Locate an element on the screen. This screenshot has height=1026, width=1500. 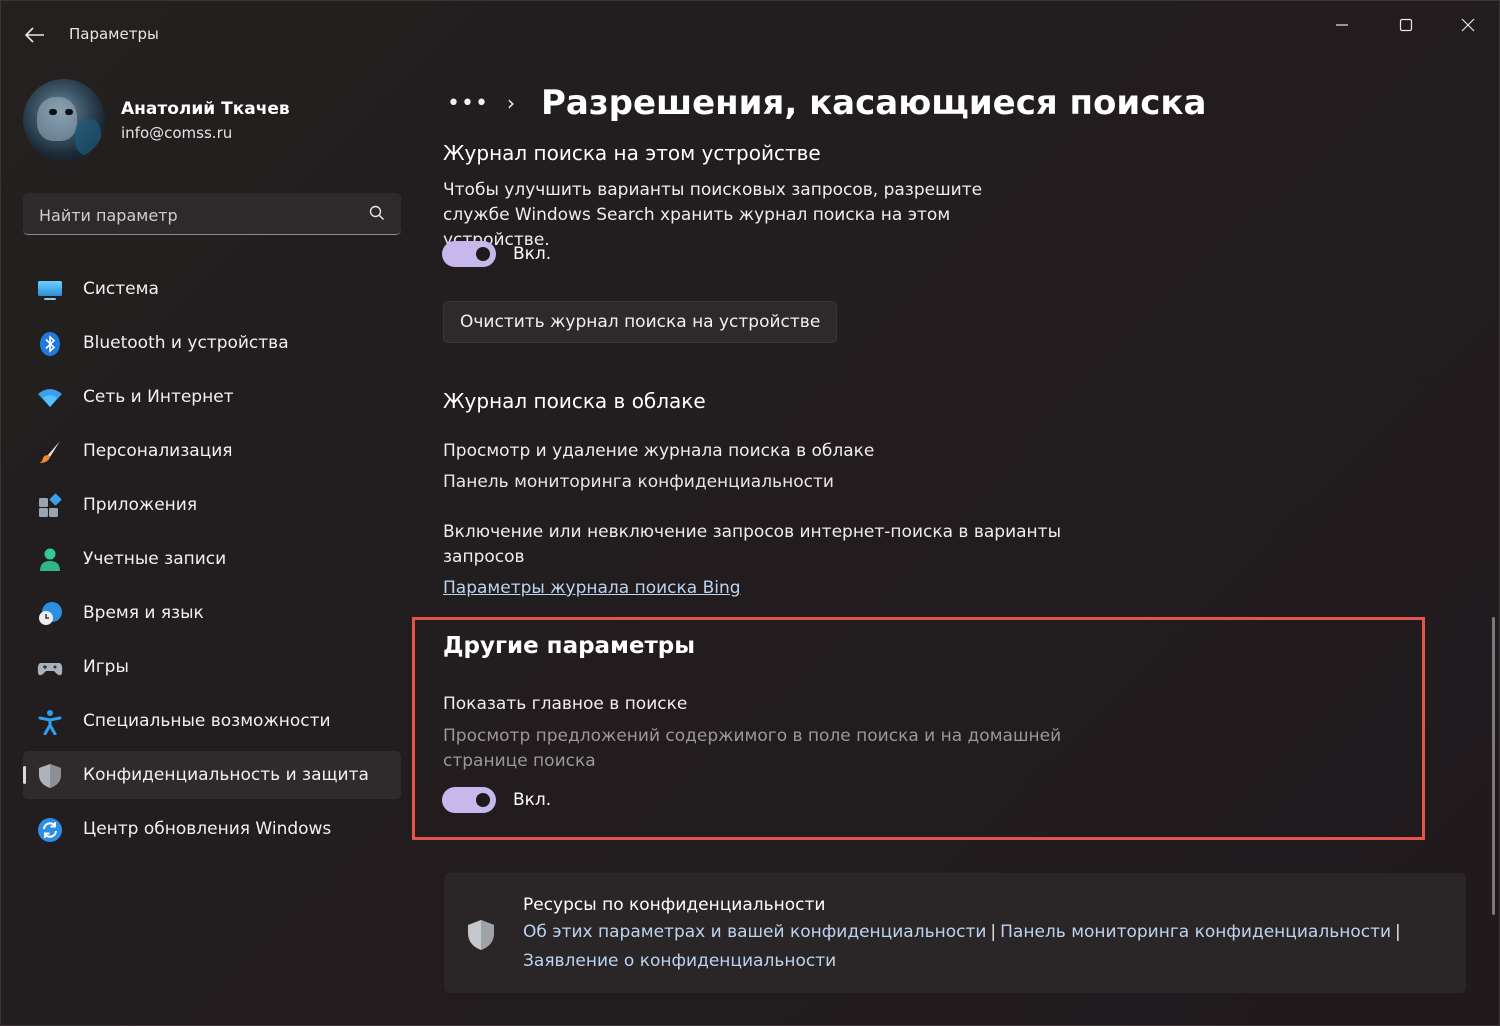
sidebar-item-label: Персонализация is located at coordinates (158, 451).